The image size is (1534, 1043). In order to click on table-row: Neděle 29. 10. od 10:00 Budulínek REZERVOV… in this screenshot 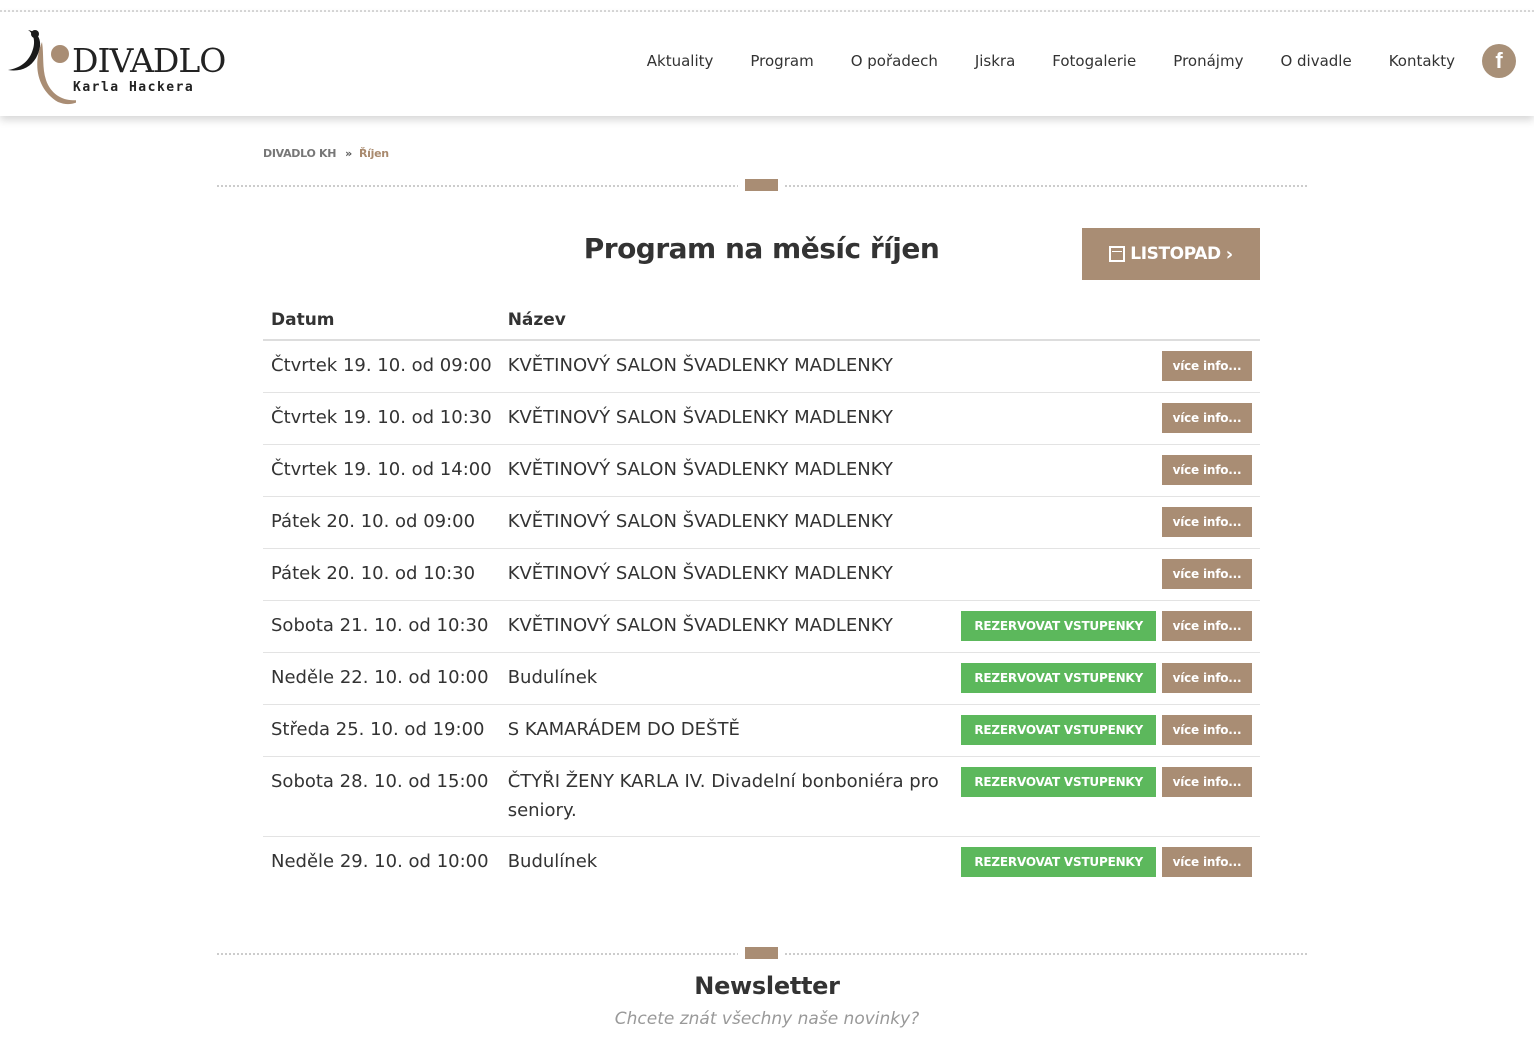, I will do `click(761, 863)`.